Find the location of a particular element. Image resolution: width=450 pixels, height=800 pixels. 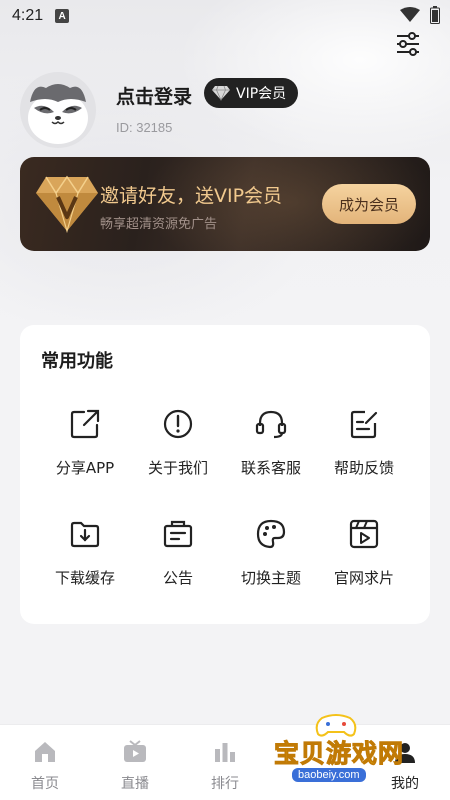

ranking-icon is located at coordinates (225, 752).